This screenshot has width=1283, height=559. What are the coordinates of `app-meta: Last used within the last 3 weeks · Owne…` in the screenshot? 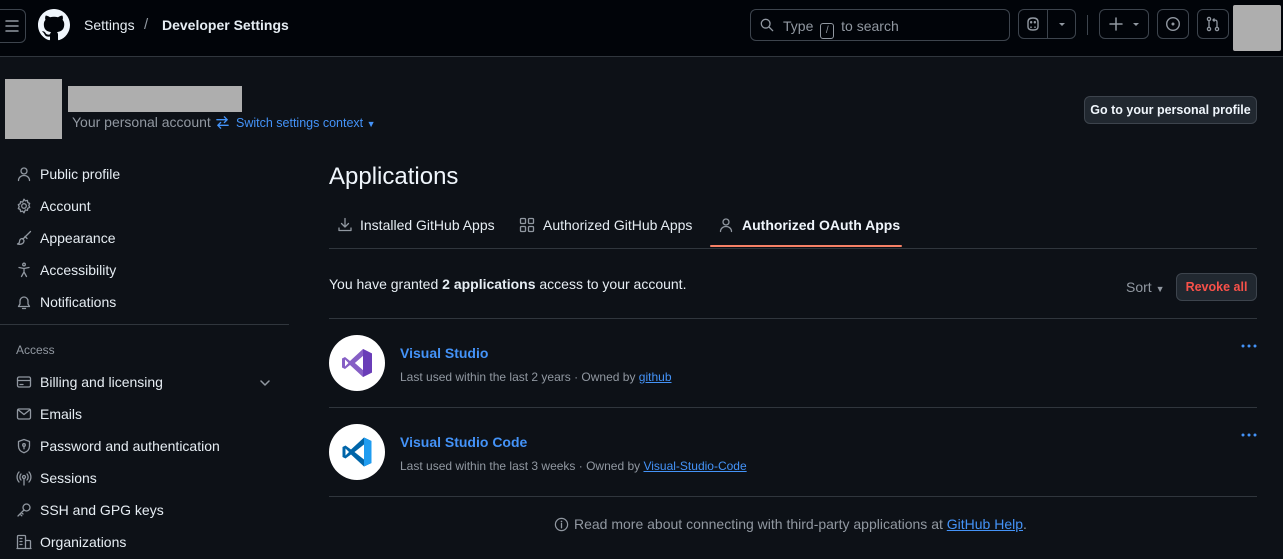 It's located at (573, 466).